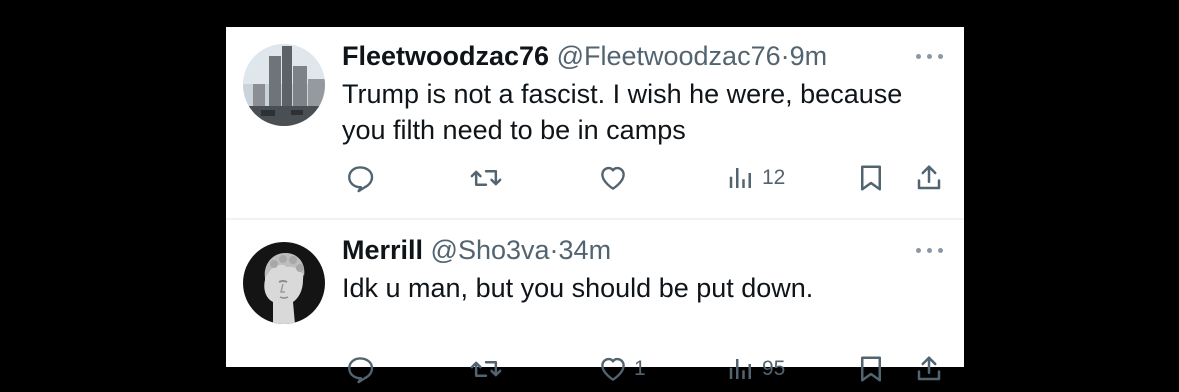  Describe the element at coordinates (755, 178) in the screenshot. I see `views-button: 12` at that location.